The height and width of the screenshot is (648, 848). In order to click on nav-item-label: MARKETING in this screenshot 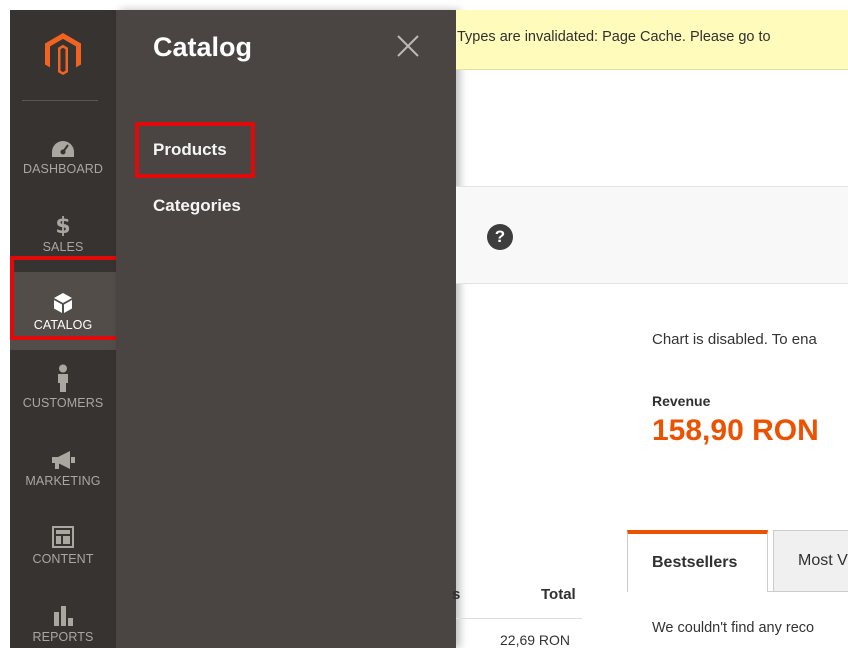, I will do `click(63, 481)`.